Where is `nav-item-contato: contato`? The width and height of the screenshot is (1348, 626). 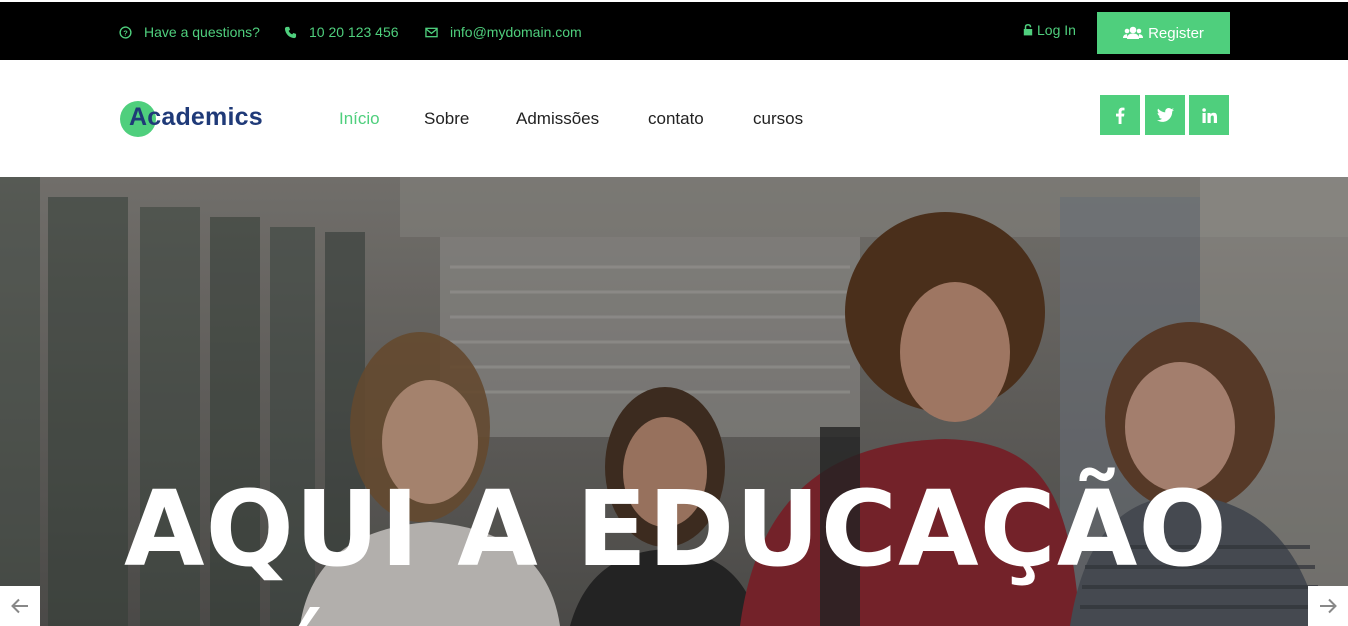 nav-item-contato: contato is located at coordinates (676, 119).